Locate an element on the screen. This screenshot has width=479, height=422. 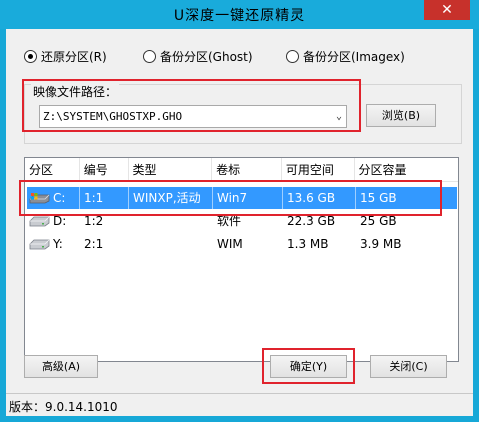
highlight-box-path is located at coordinates (191, 105).